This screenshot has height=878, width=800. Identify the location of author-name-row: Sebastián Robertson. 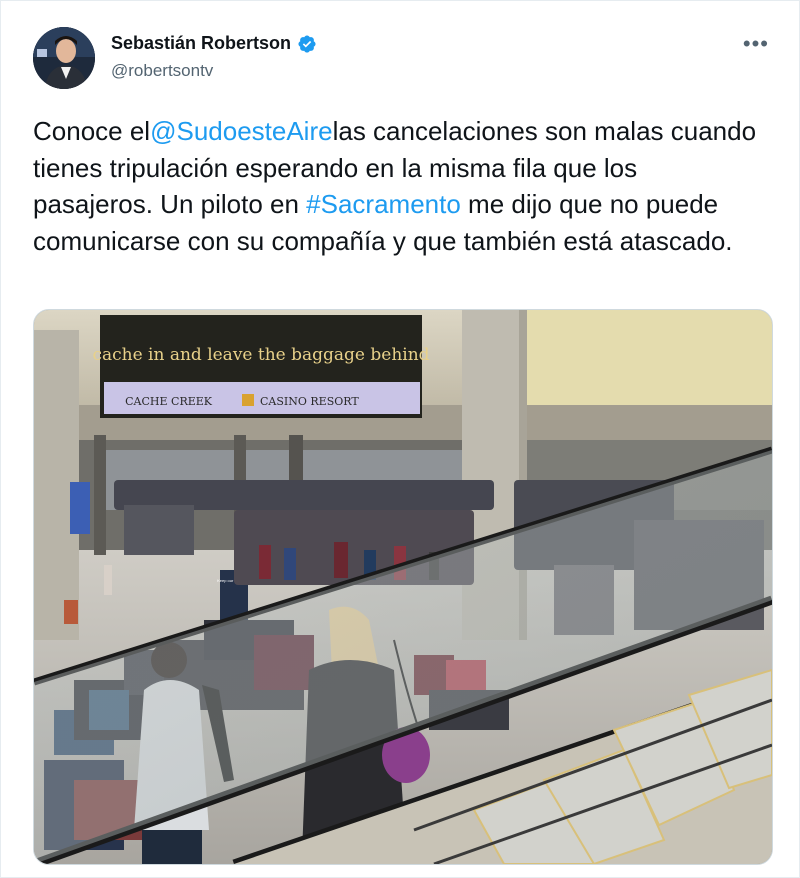
(214, 43).